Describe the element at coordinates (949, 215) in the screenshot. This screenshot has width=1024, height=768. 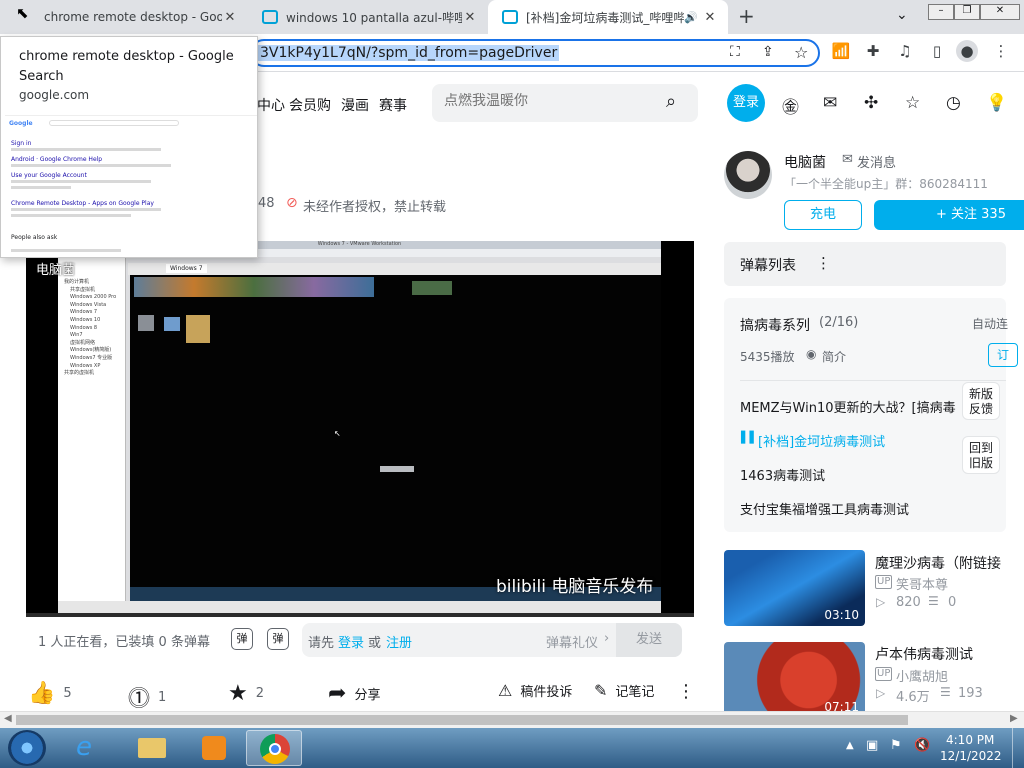
I see `follow-button: + 关注 335` at that location.